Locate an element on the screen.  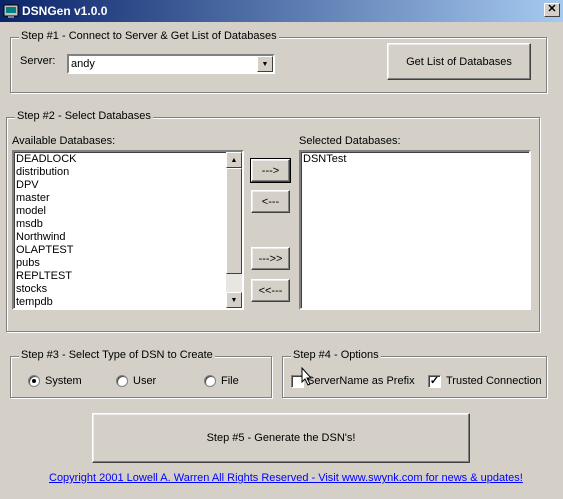
step3-legend: Step #3 - Select Type of DSN to Create is located at coordinates (117, 355).